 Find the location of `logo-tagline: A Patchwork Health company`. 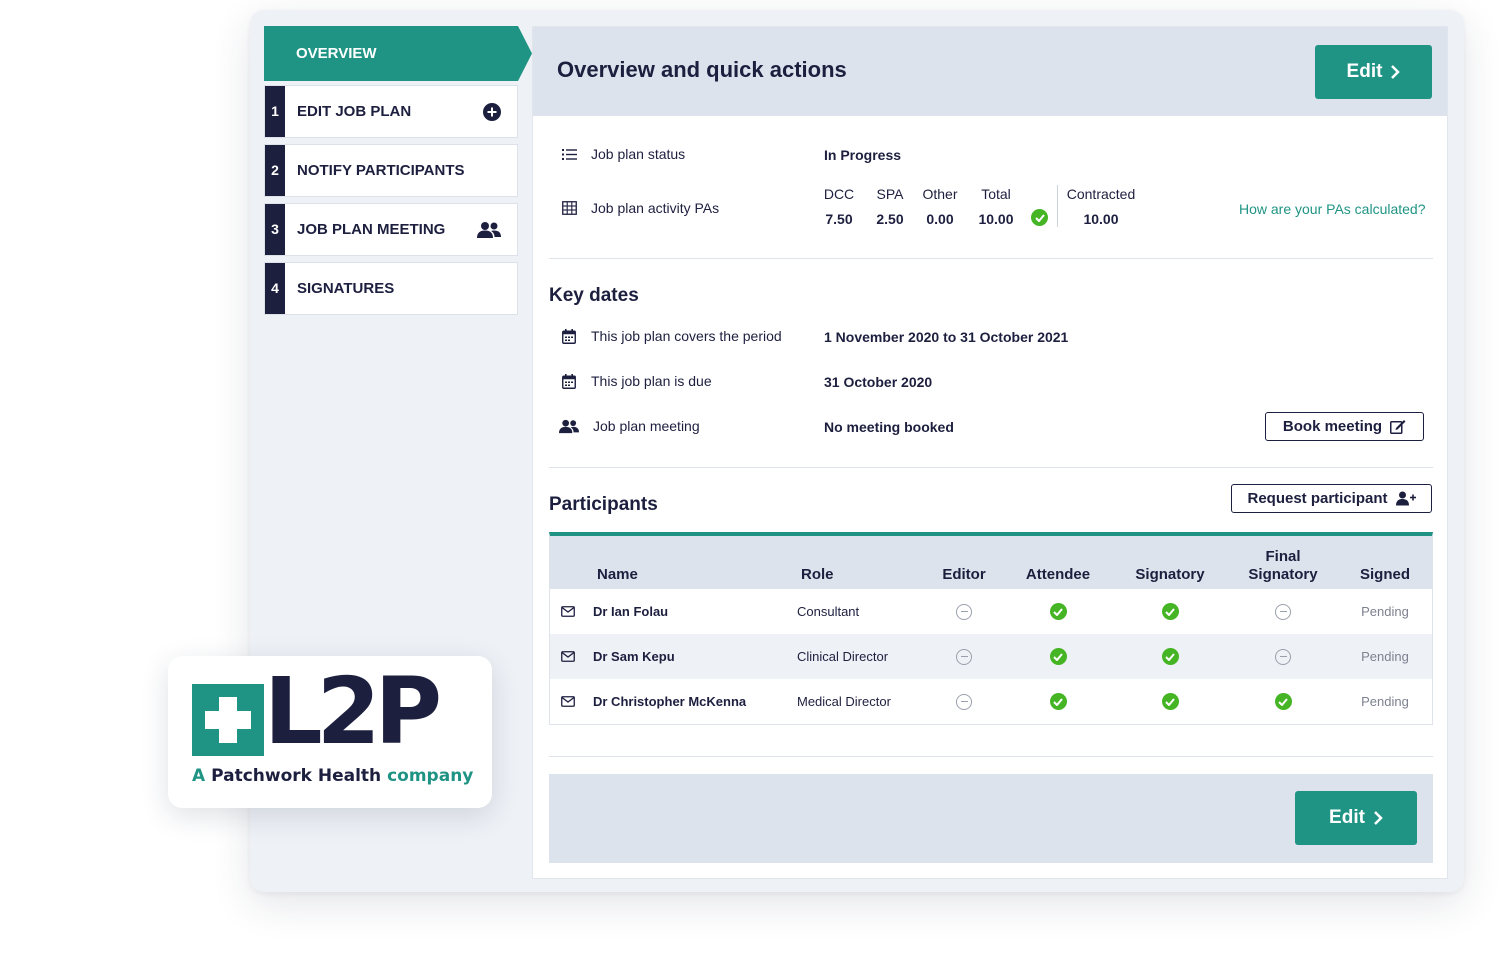

logo-tagline: A Patchwork Health company is located at coordinates (332, 776).